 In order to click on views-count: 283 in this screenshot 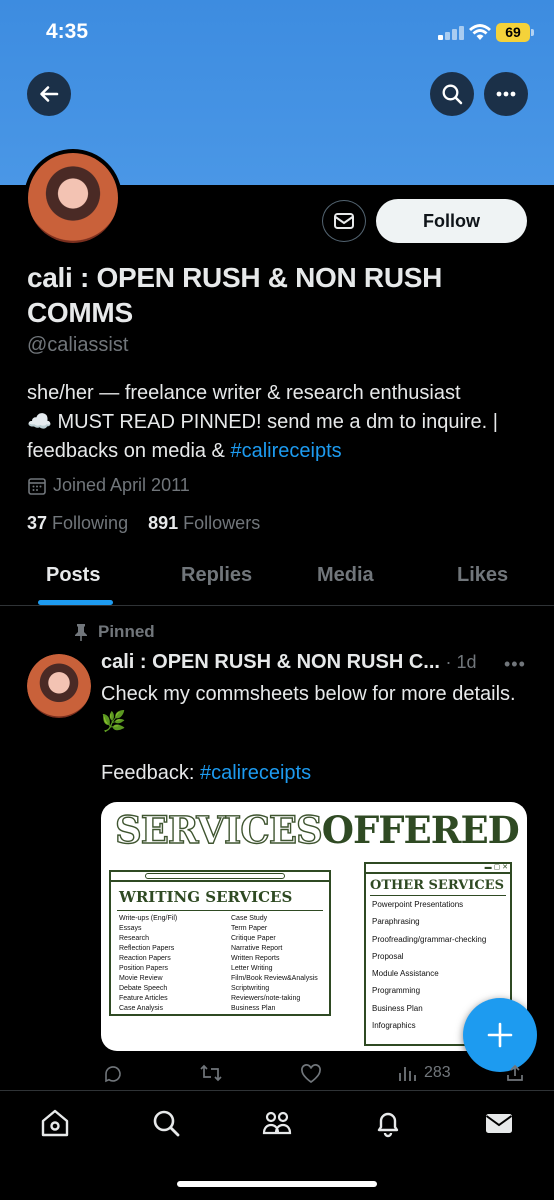, I will do `click(437, 1072)`.